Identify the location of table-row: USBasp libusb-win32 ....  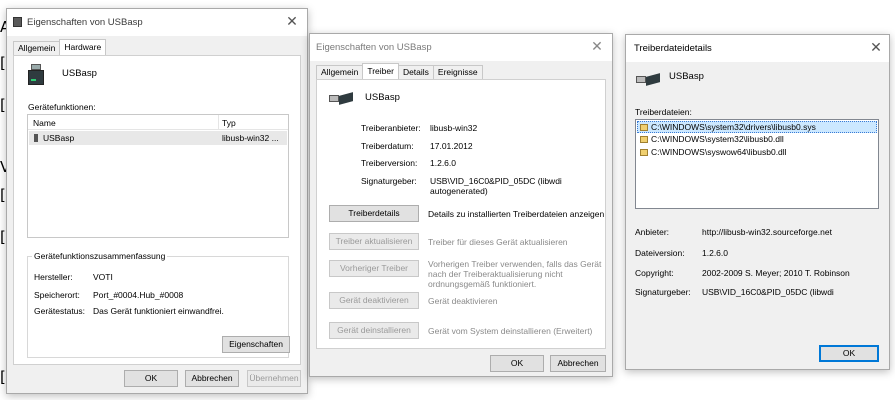
(158, 138).